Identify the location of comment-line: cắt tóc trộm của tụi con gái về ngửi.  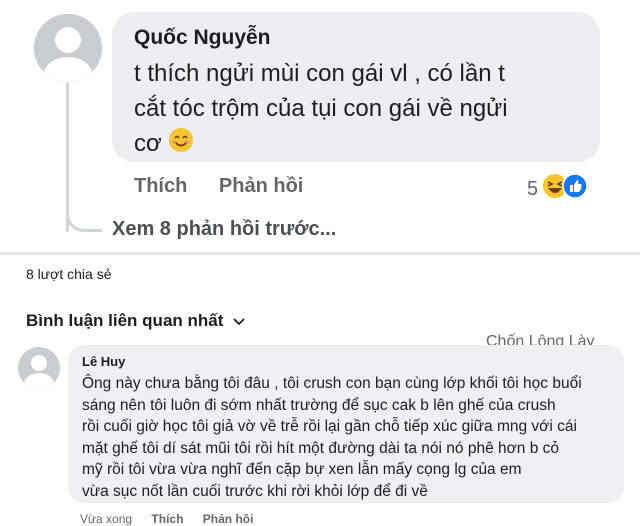
(321, 108).